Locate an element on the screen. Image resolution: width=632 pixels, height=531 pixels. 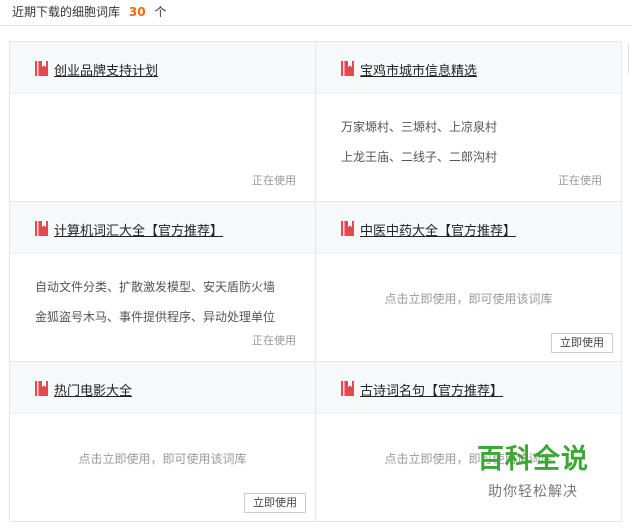
dictionary-title-link: 计算机词汇大全【官方推荐】 is located at coordinates (138, 229).